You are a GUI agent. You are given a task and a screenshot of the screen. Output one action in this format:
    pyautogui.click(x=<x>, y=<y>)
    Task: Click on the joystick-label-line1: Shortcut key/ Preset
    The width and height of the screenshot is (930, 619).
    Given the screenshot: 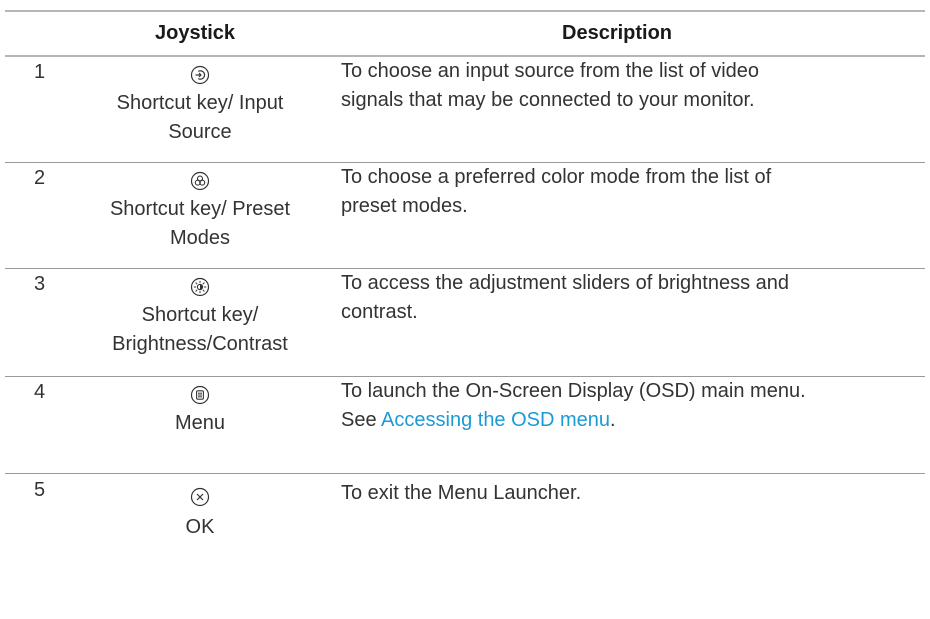 What is the action you would take?
    pyautogui.click(x=200, y=209)
    